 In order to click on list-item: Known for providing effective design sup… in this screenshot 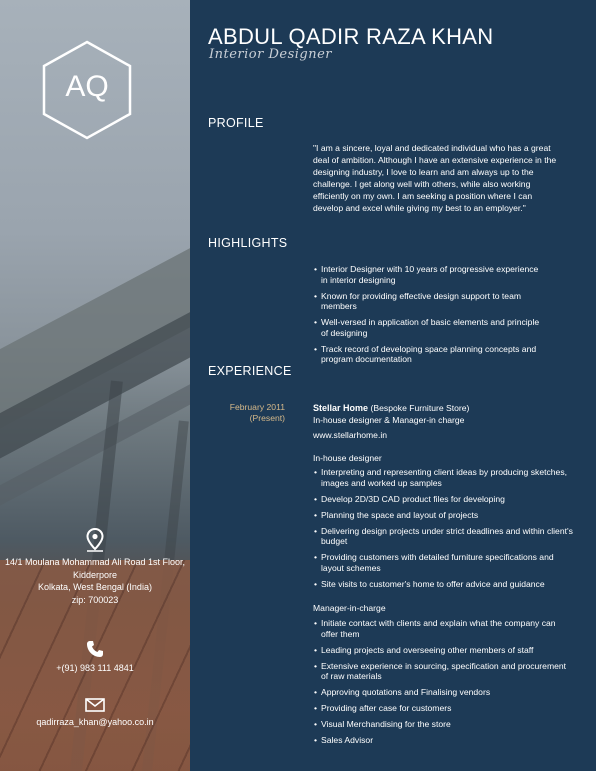, I will do `click(428, 301)`.